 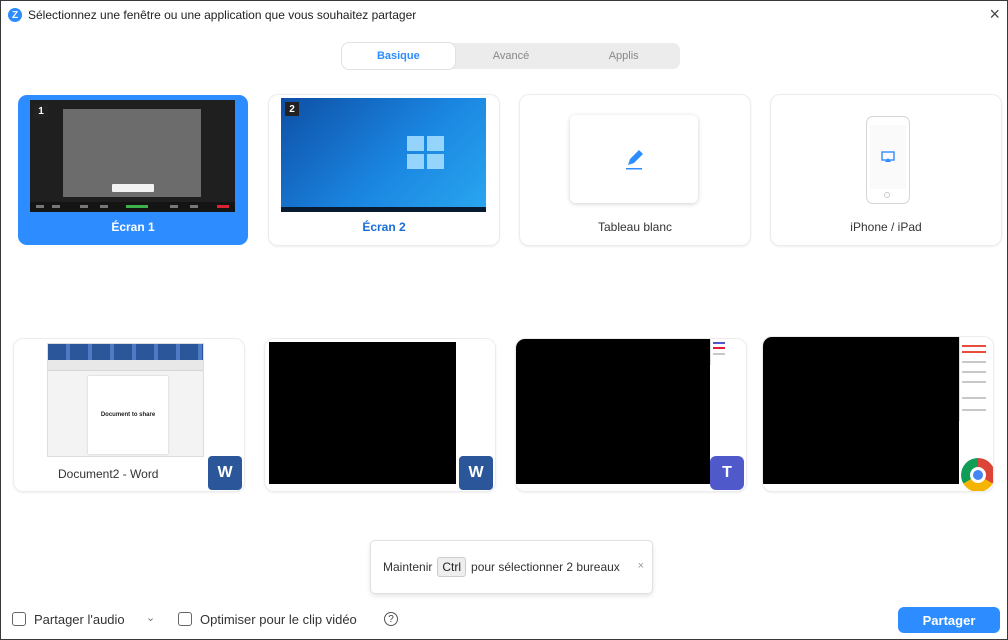 I want to click on zoom-logo-icon: Z, so click(x=15, y=15).